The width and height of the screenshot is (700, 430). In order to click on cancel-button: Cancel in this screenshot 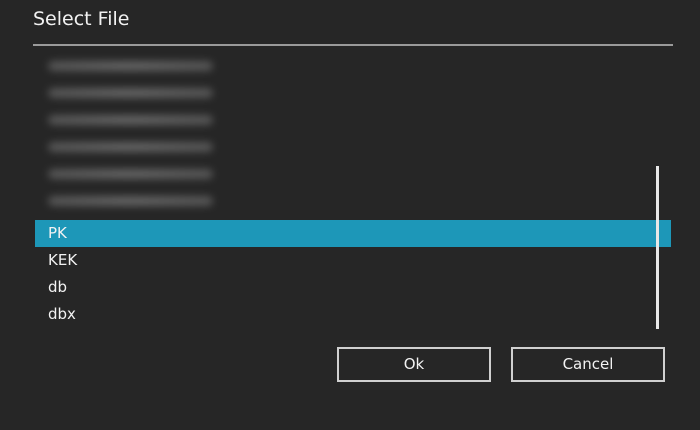, I will do `click(588, 364)`.